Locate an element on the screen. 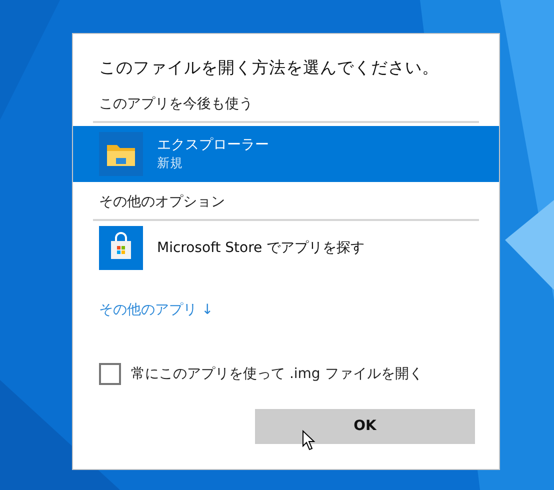 Image resolution: width=554 pixels, height=490 pixels. more-apps-link: その他のアプリ ↓ is located at coordinates (156, 310).